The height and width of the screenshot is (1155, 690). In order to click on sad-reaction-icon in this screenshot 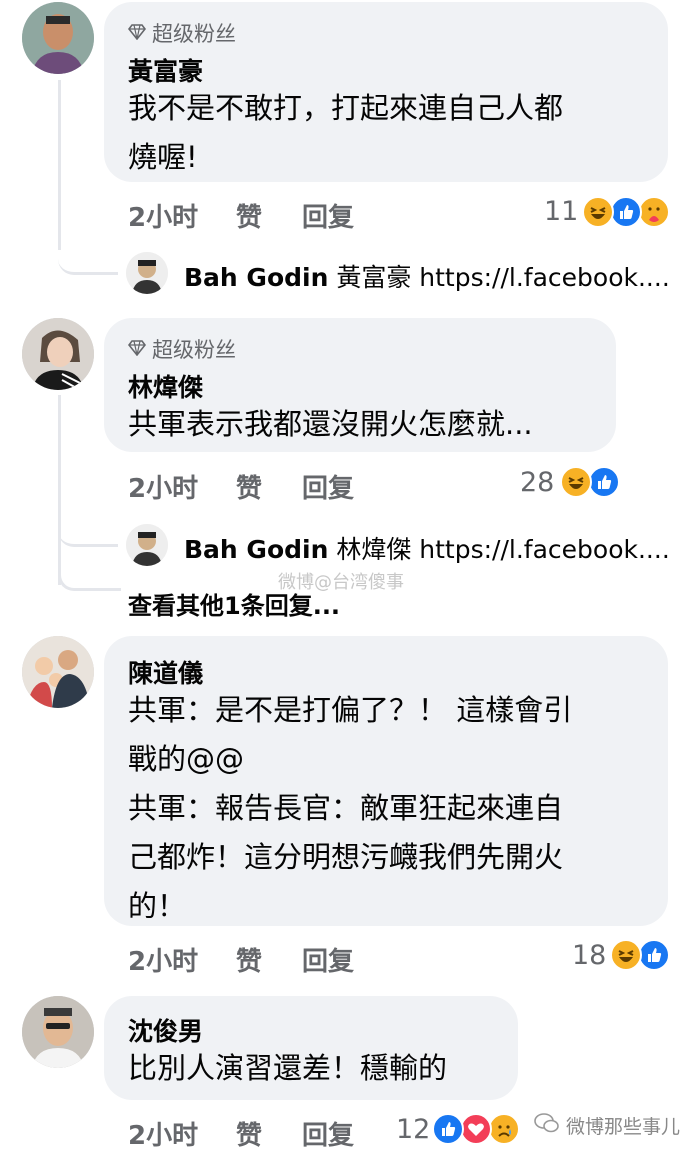, I will do `click(504, 1129)`.